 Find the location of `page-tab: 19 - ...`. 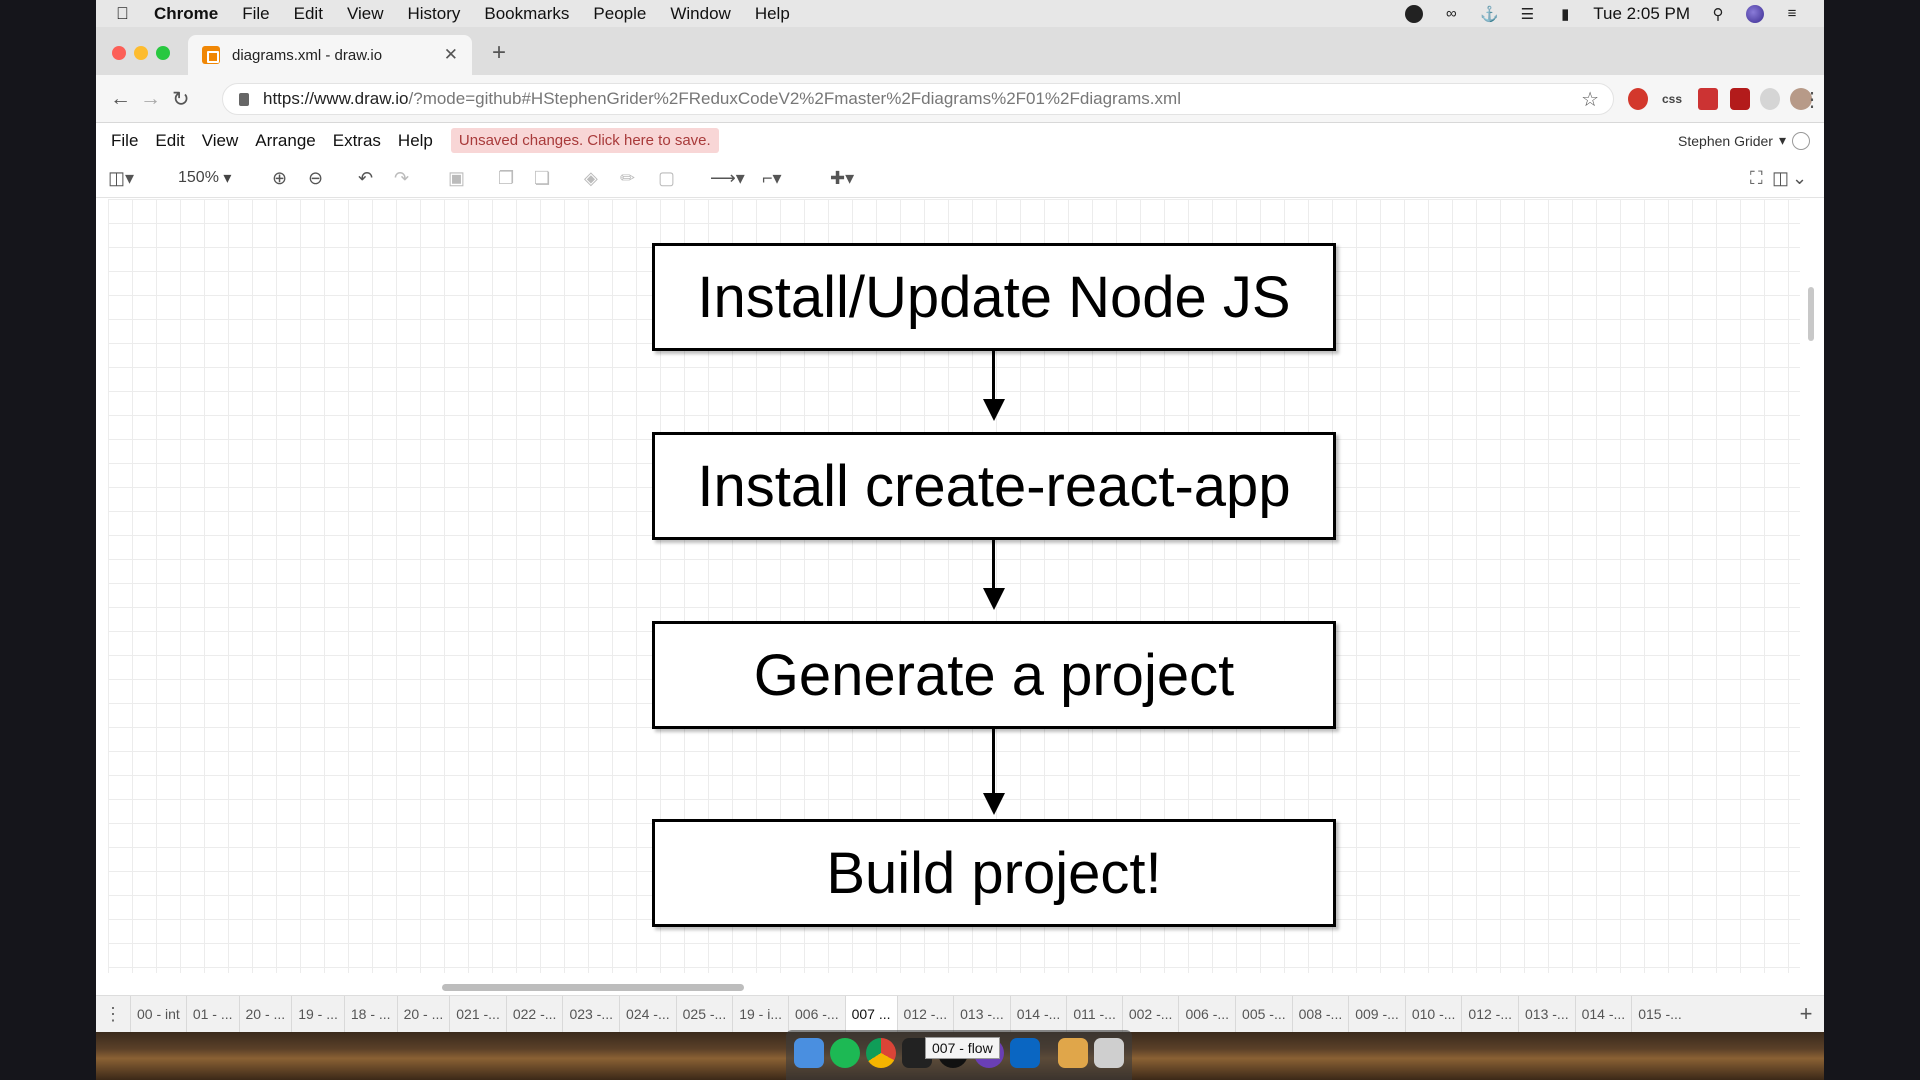

page-tab: 19 - ... is located at coordinates (317, 1013).